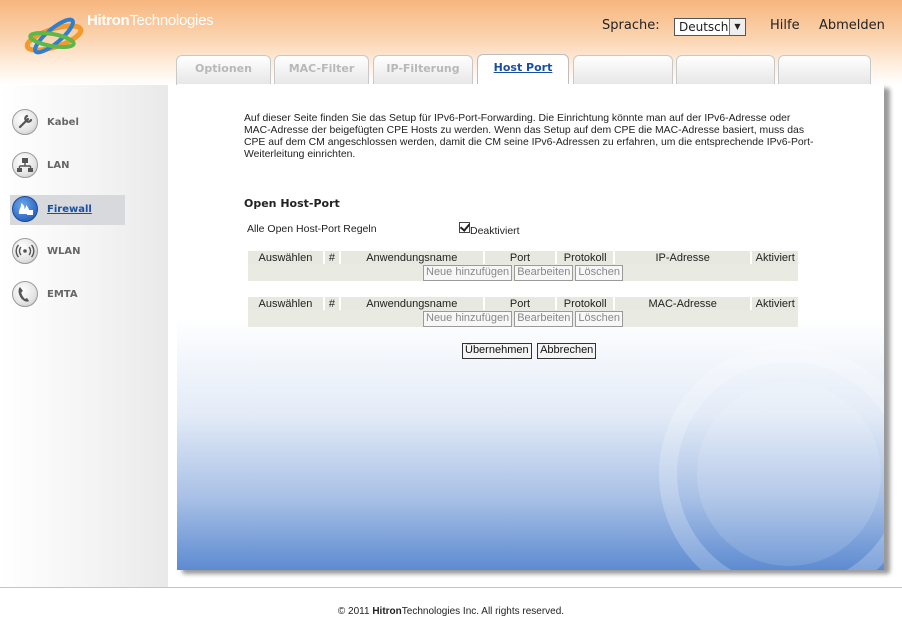  I want to click on disabled-checkbox, so click(464, 227).